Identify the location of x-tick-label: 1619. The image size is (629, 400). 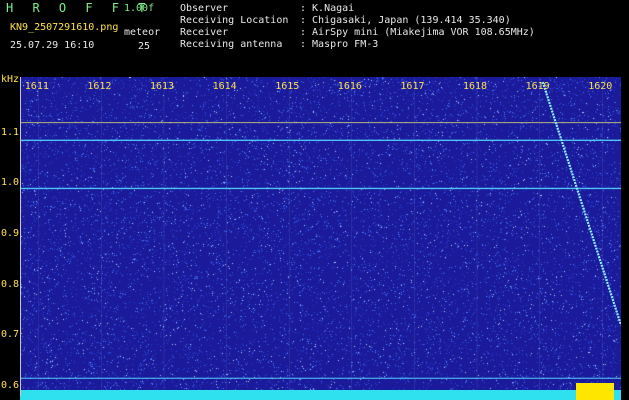
(537, 86).